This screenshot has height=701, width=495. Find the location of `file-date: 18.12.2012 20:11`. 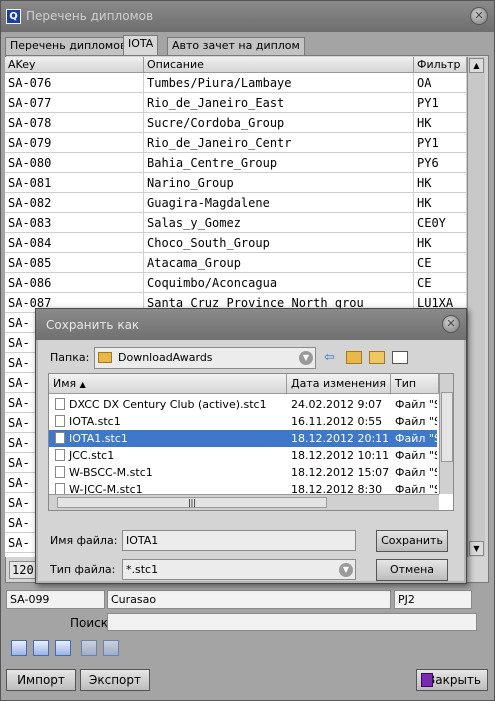

file-date: 18.12.2012 20:11 is located at coordinates (340, 438).